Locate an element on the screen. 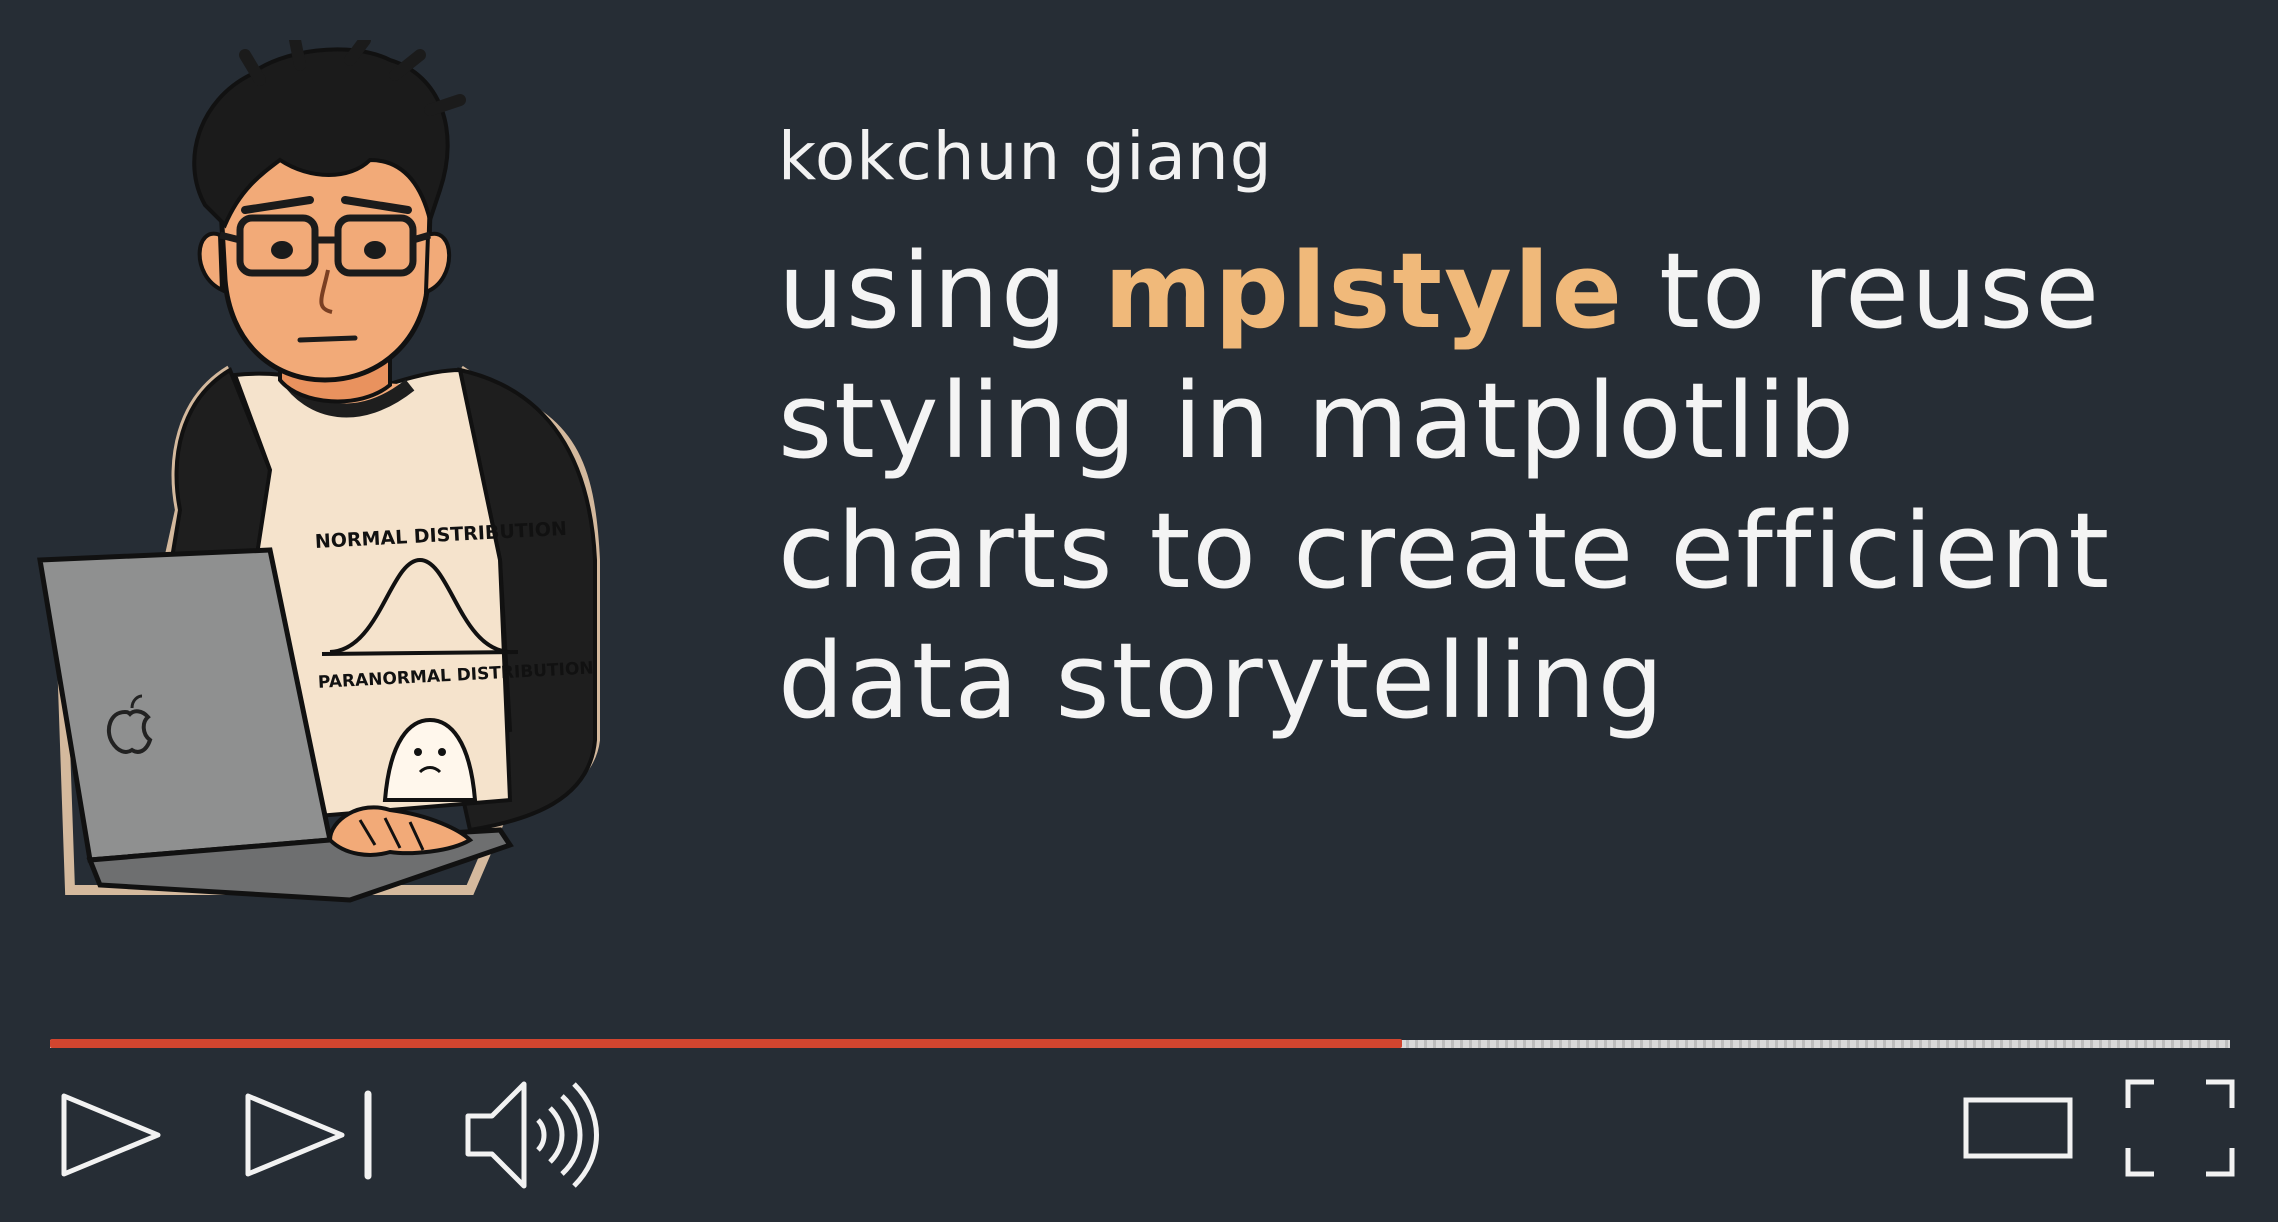 The image size is (2278, 1222). volume-icon is located at coordinates (532, 1135).